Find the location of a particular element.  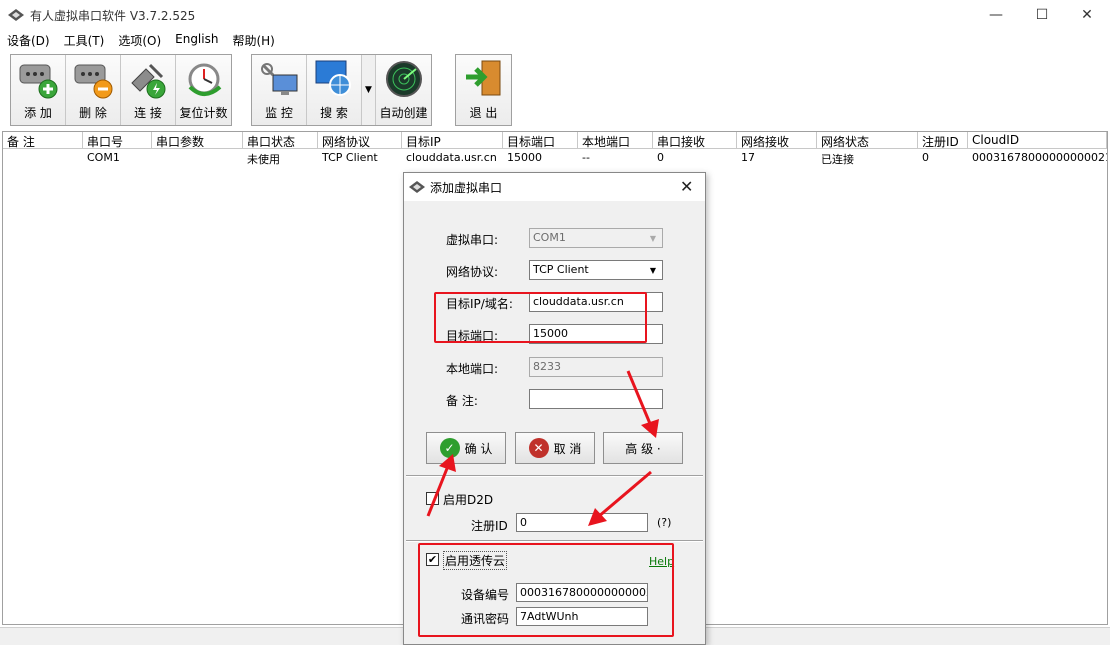

exit-label: 退 出 is located at coordinates (483, 113).